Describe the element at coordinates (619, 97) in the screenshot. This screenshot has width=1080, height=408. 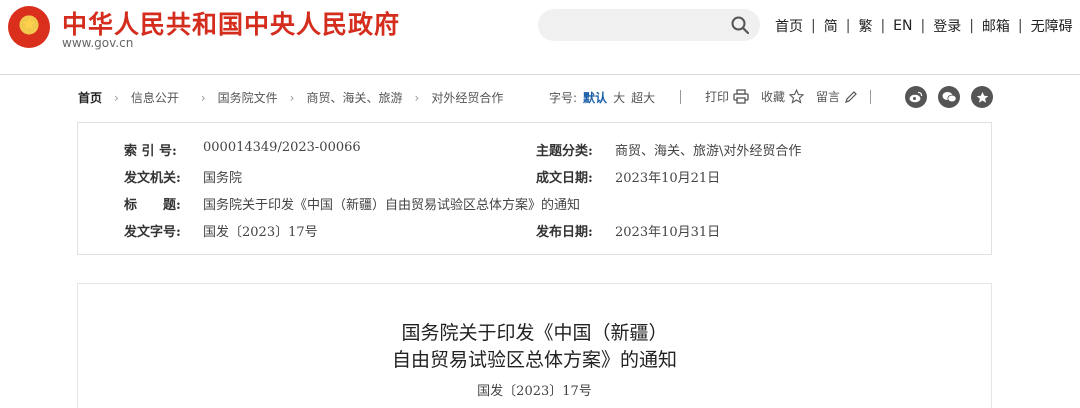
I see `font-size-large: 大` at that location.